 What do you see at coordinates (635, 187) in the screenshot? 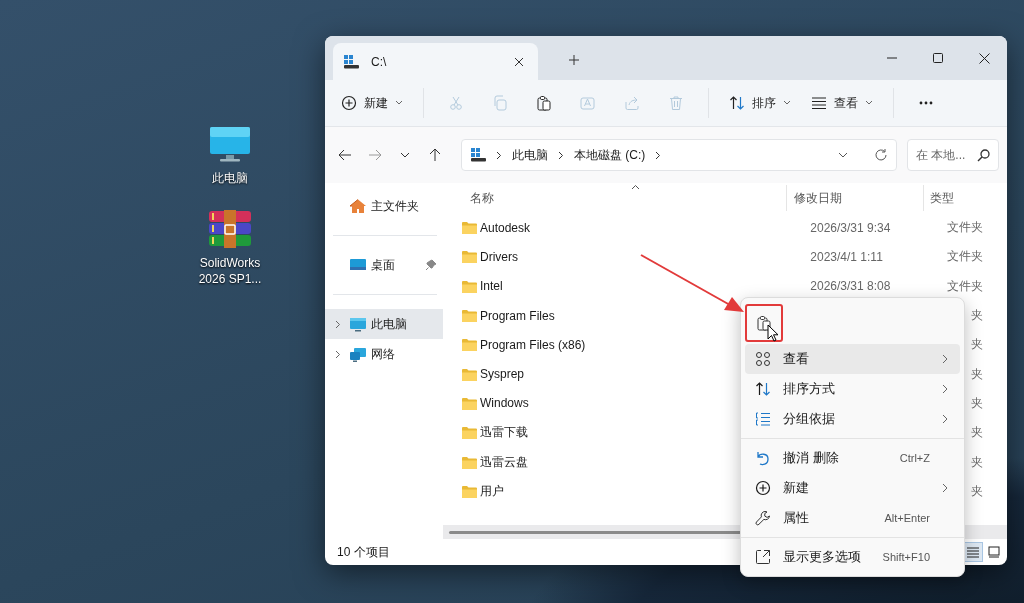
I see `sort-caret-icon` at bounding box center [635, 187].